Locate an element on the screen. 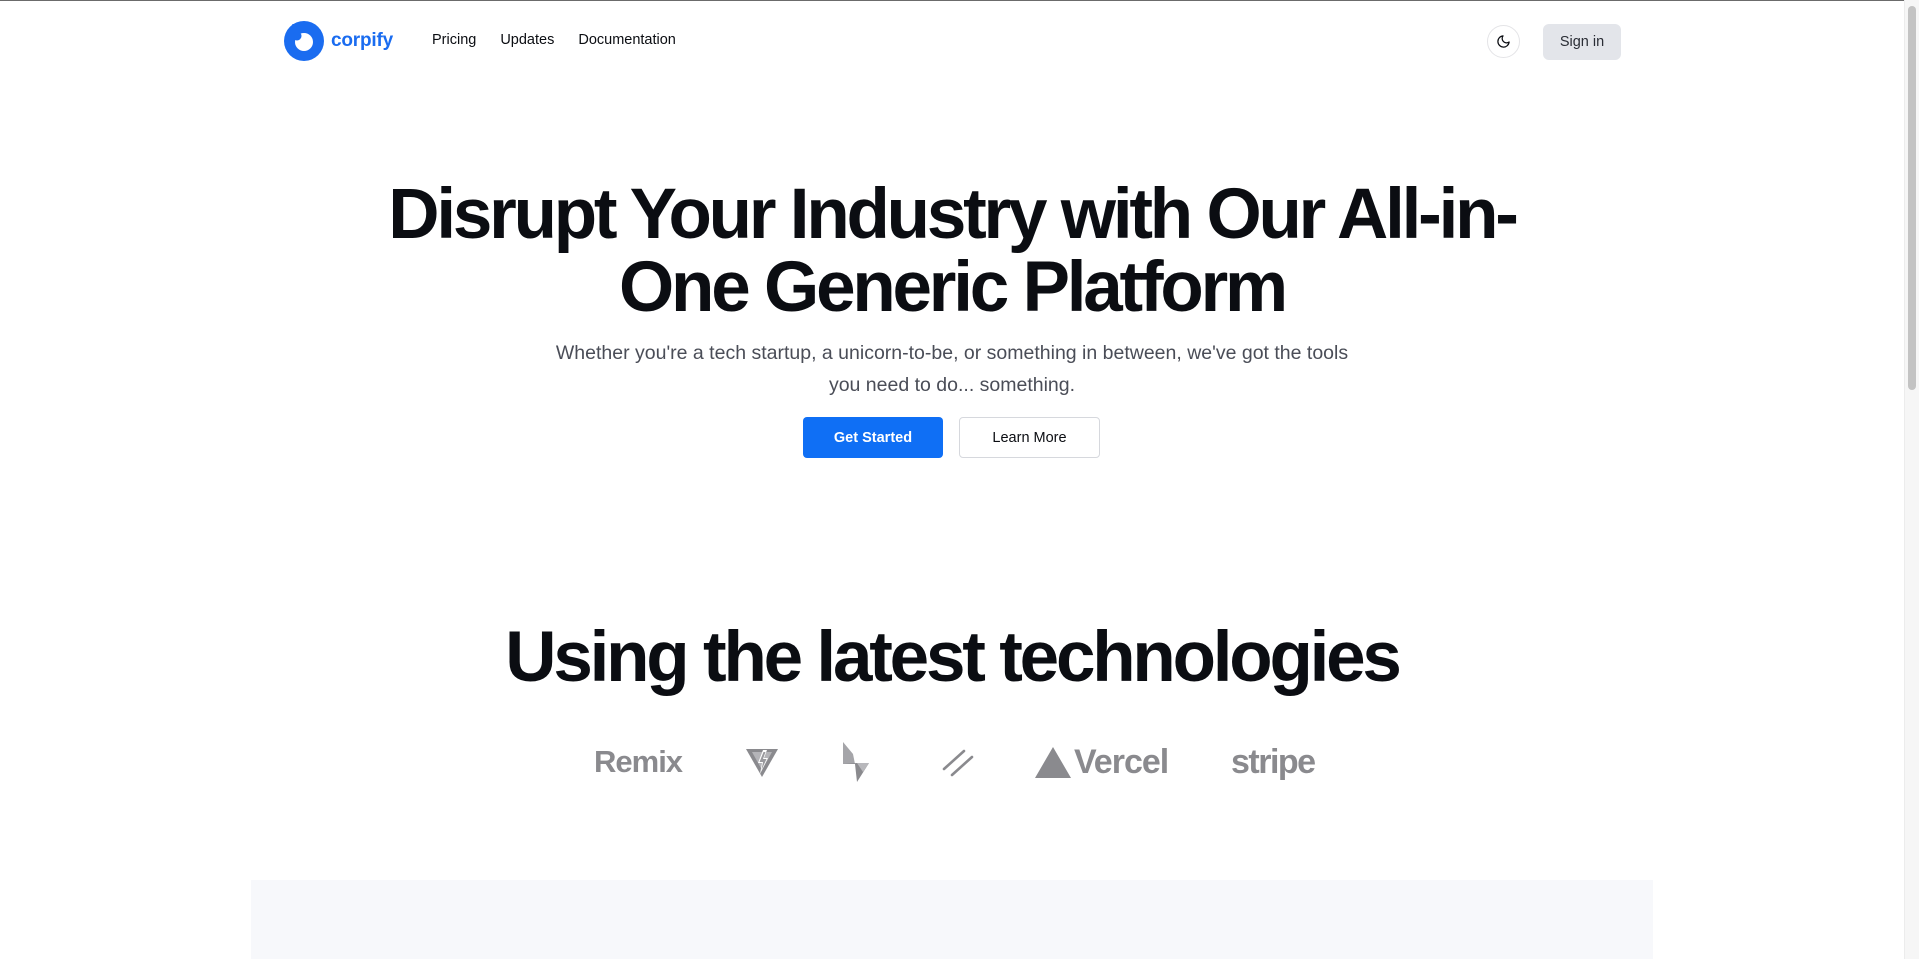 The height and width of the screenshot is (959, 1919). theme-toggle-button is located at coordinates (1503, 41).